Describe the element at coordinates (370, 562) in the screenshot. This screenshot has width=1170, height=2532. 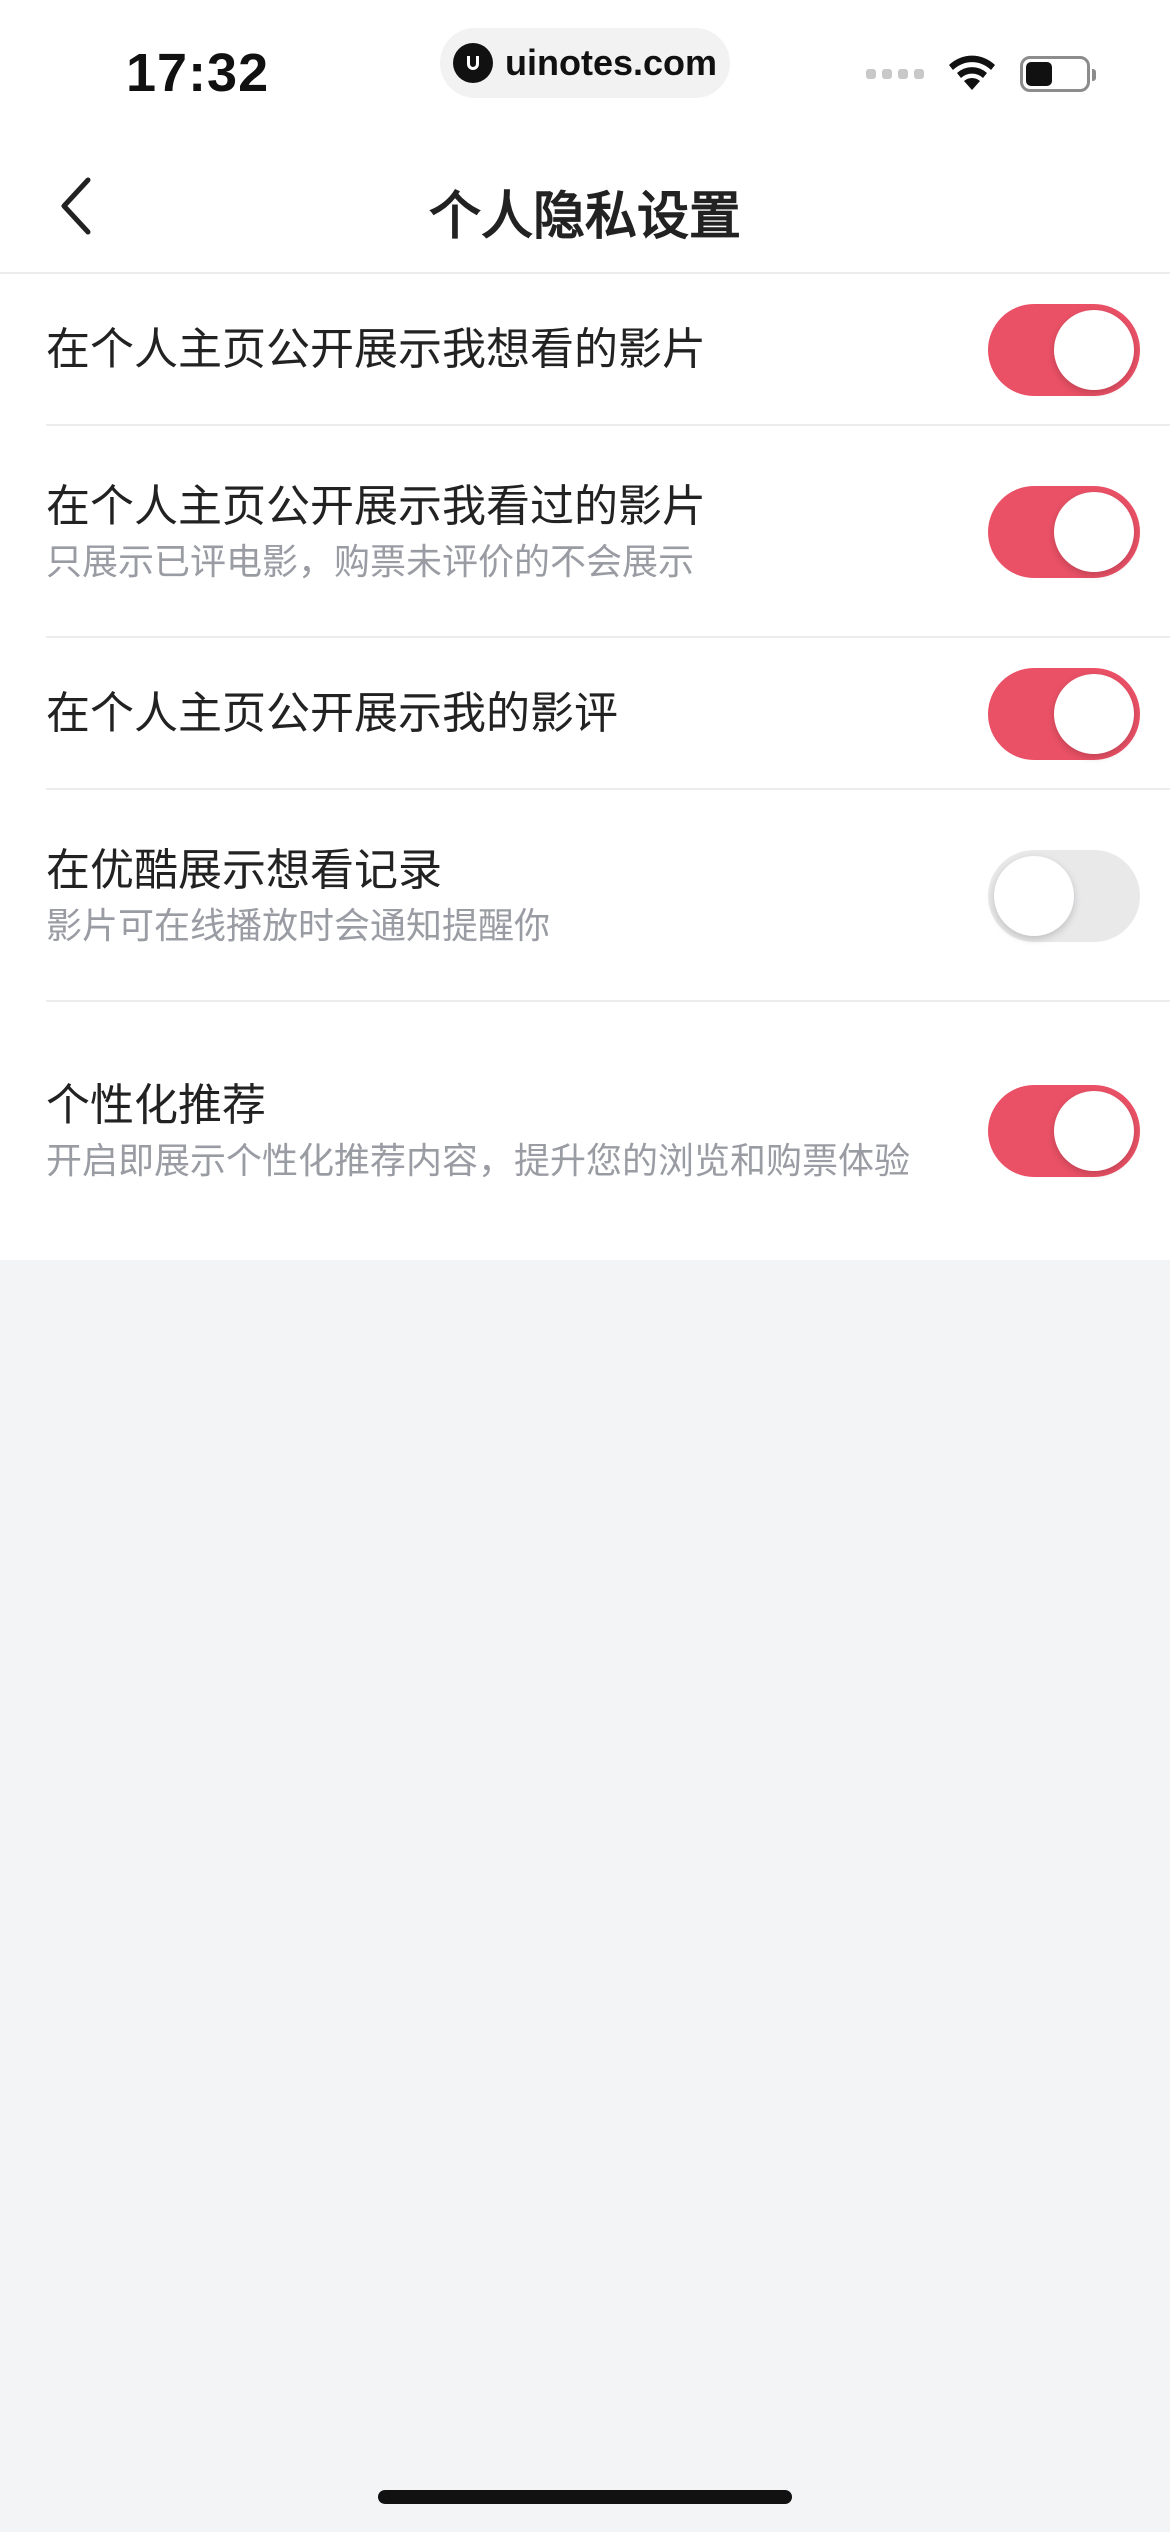
I see `setting-description: 只展示已评电影，购票未评价的不会展示` at that location.